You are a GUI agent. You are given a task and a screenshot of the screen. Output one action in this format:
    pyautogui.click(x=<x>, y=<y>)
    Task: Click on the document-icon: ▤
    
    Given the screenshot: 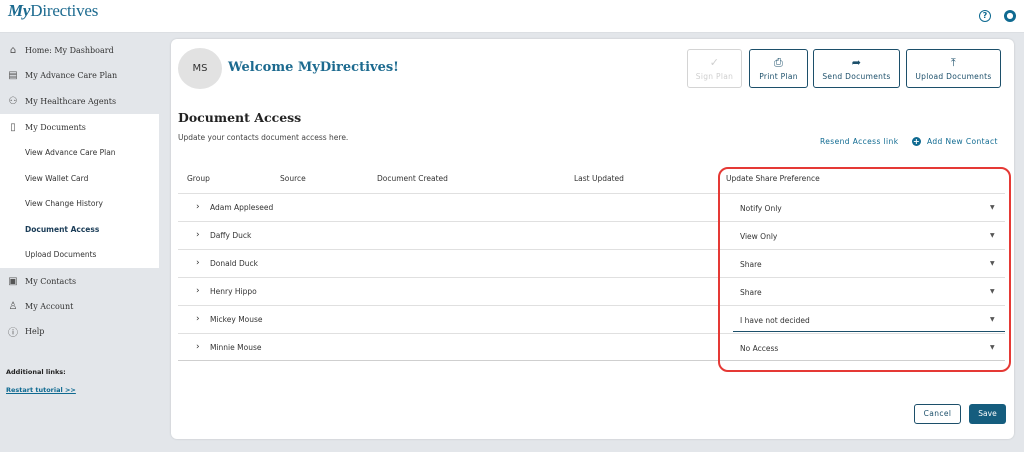 What is the action you would take?
    pyautogui.click(x=13, y=75)
    